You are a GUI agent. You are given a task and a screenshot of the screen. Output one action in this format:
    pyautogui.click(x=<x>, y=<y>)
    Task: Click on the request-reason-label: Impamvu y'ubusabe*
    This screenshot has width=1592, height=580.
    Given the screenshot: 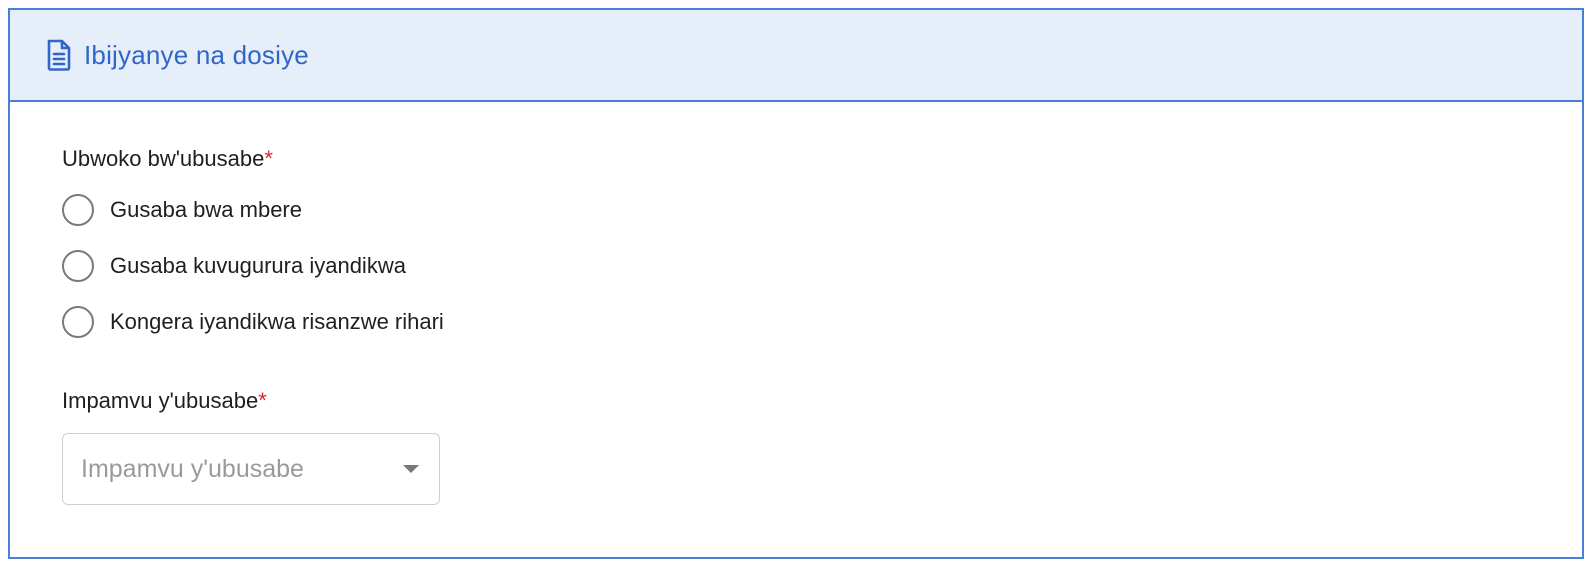 What is the action you would take?
    pyautogui.click(x=164, y=401)
    